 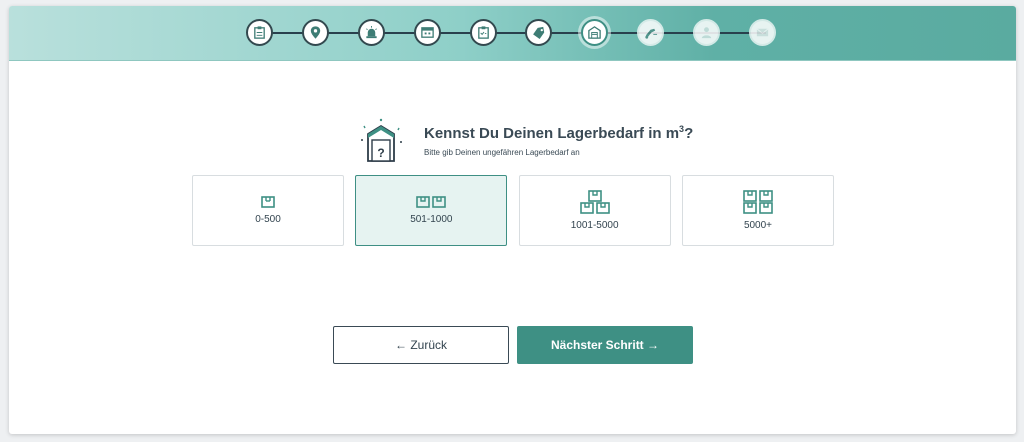 I want to click on step-checklist, so click(x=483, y=32).